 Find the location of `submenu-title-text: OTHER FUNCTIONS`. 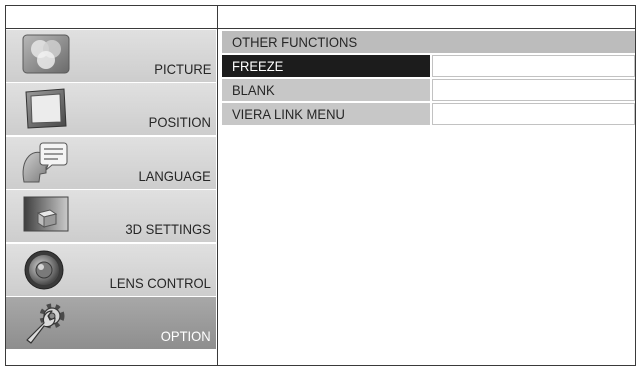

submenu-title-text: OTHER FUNCTIONS is located at coordinates (295, 42).